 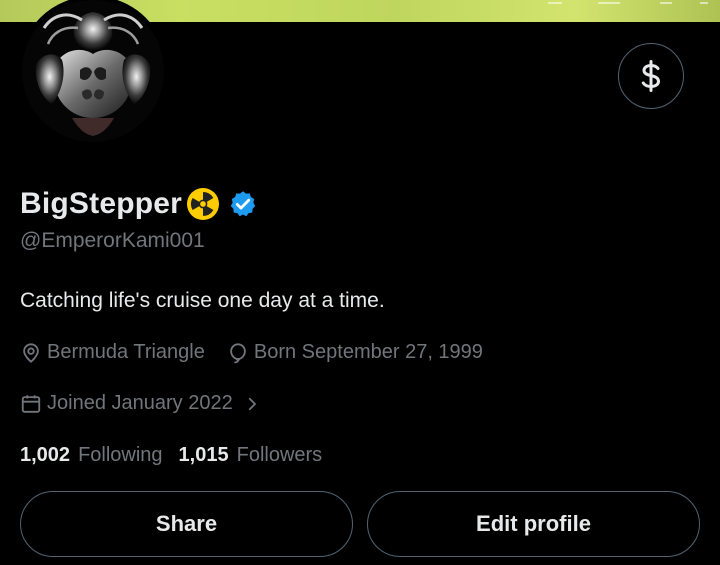 I want to click on followers-link: 1,015 Followers, so click(x=251, y=455).